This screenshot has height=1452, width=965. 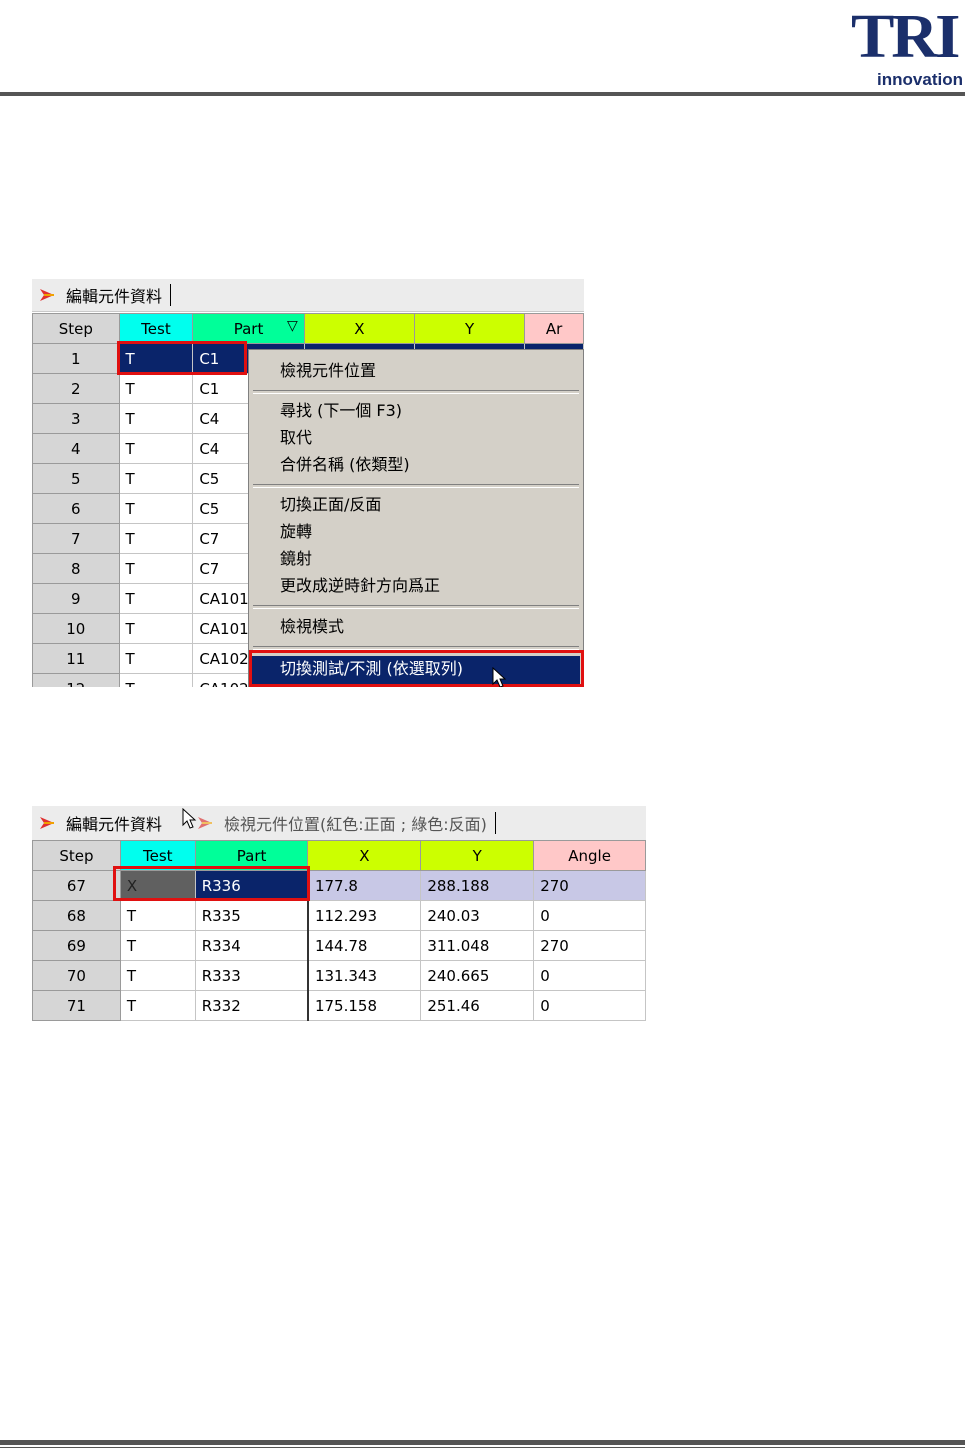 What do you see at coordinates (364, 915) in the screenshot?
I see `x-cell: 112.293` at bounding box center [364, 915].